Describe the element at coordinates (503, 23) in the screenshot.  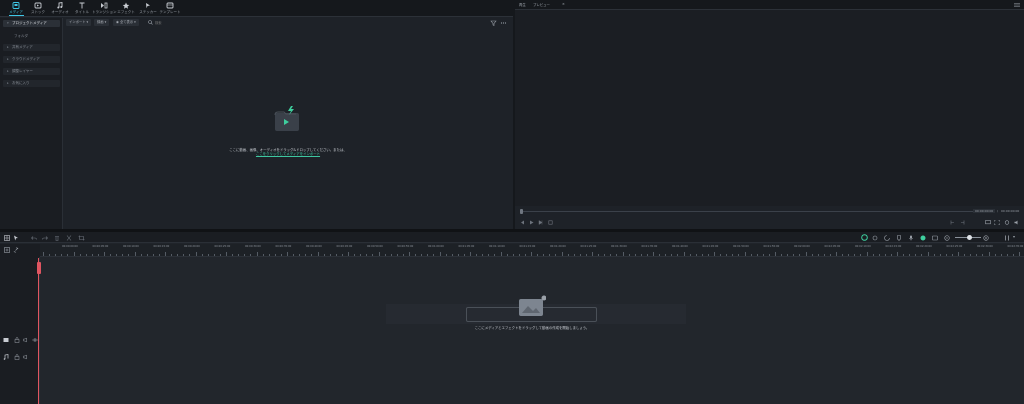
I see `more-icon` at that location.